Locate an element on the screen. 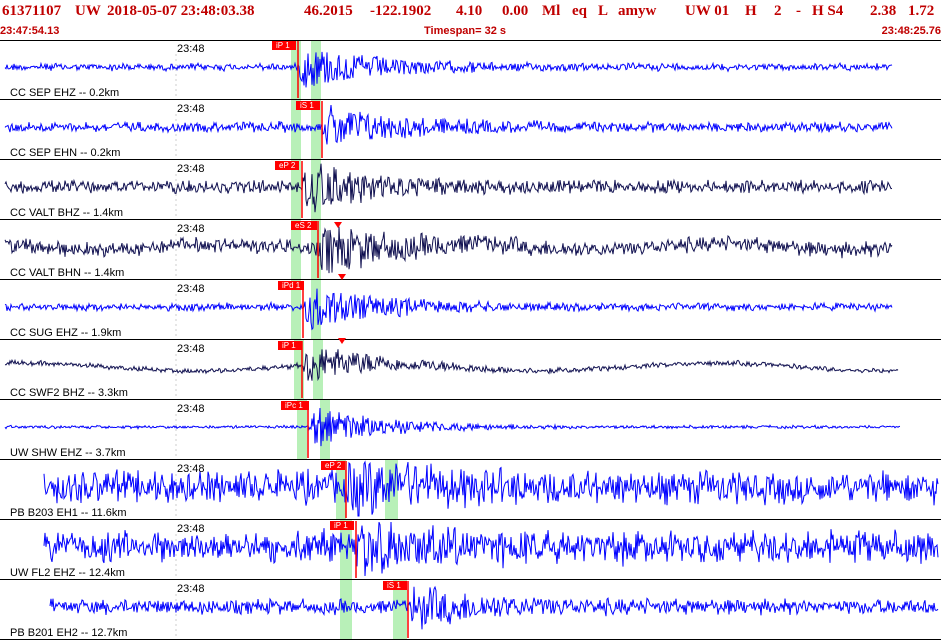  start-time: 23:47:54.13 is located at coordinates (30, 31).